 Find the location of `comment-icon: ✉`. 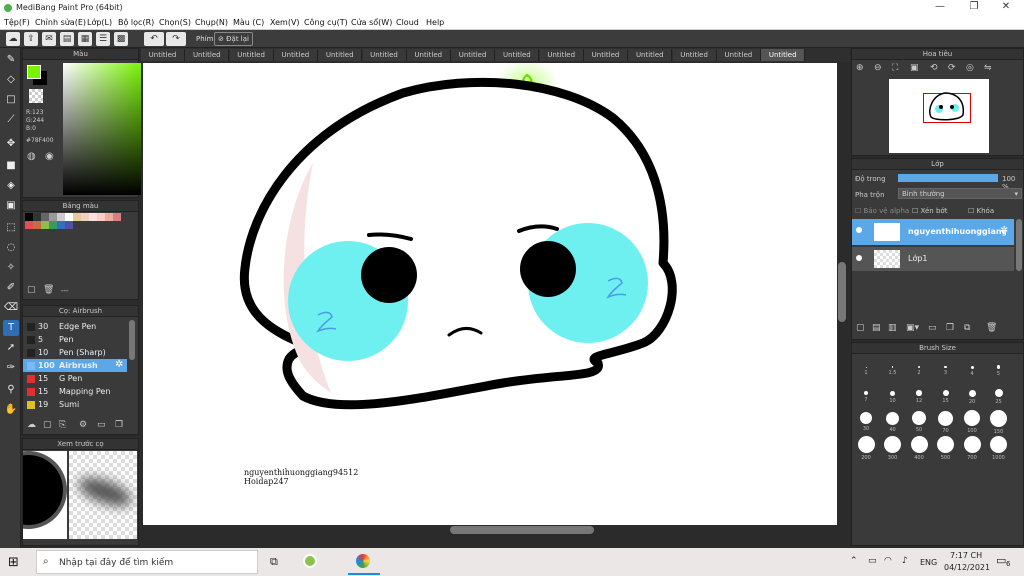

comment-icon: ✉ is located at coordinates (49, 39).